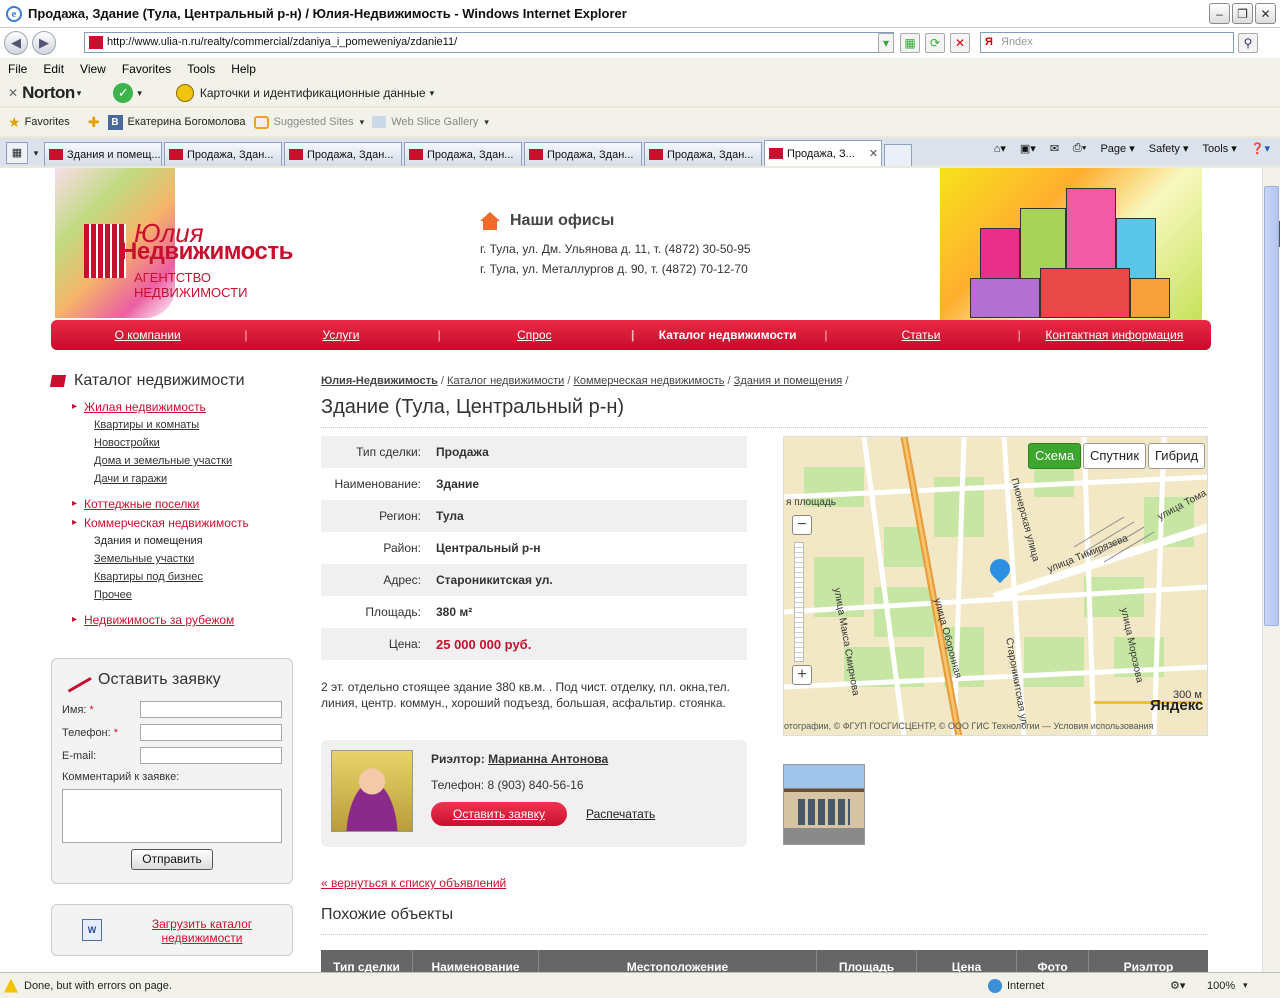 The height and width of the screenshot is (998, 1280). Describe the element at coordinates (123, 93) in the screenshot. I see `safe-web-check-icon: ✓` at that location.